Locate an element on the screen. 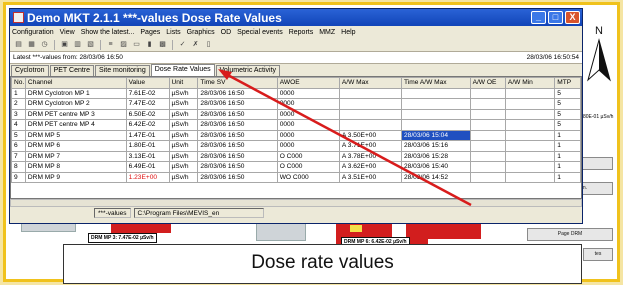 The width and height of the screenshot is (623, 285). list-icon: ≡ is located at coordinates (110, 45).